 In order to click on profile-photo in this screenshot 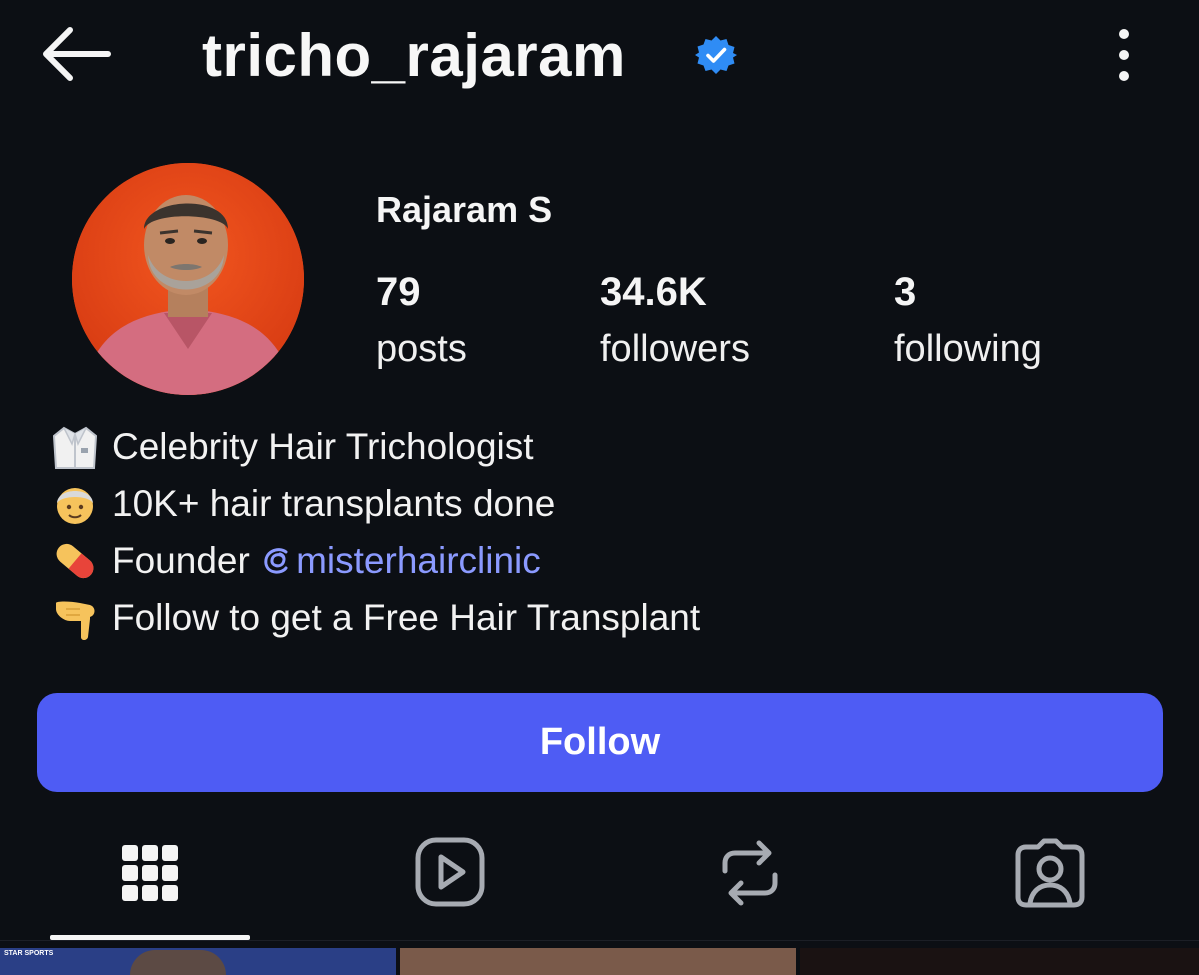, I will do `click(188, 279)`.